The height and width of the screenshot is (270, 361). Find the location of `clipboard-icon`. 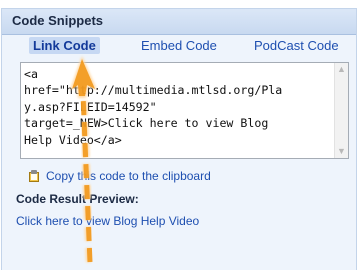

clipboard-icon is located at coordinates (34, 176).